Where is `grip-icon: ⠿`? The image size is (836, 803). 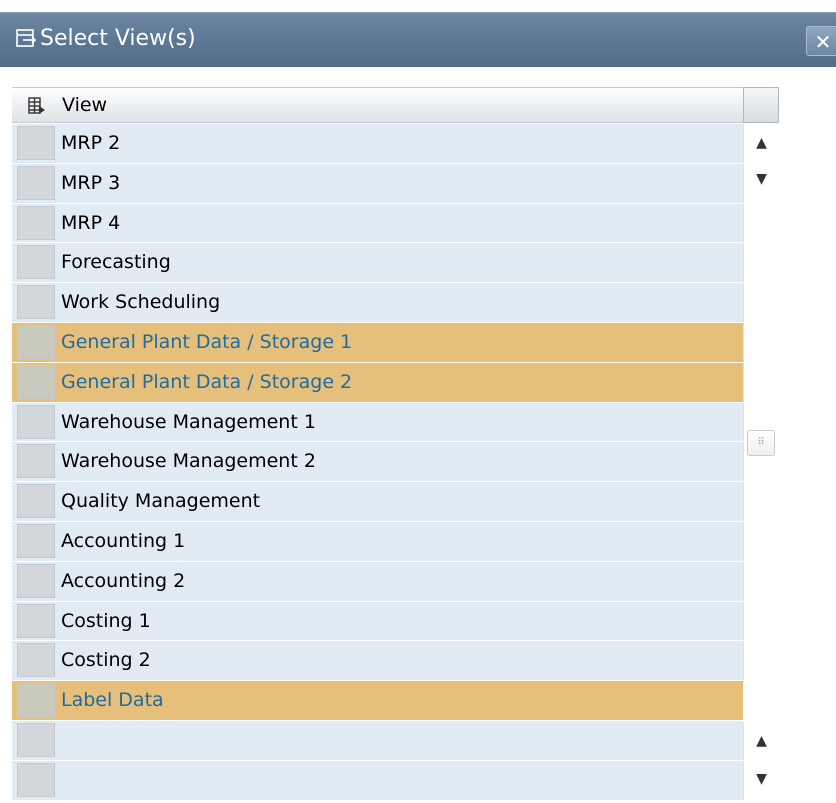 grip-icon: ⠿ is located at coordinates (761, 442).